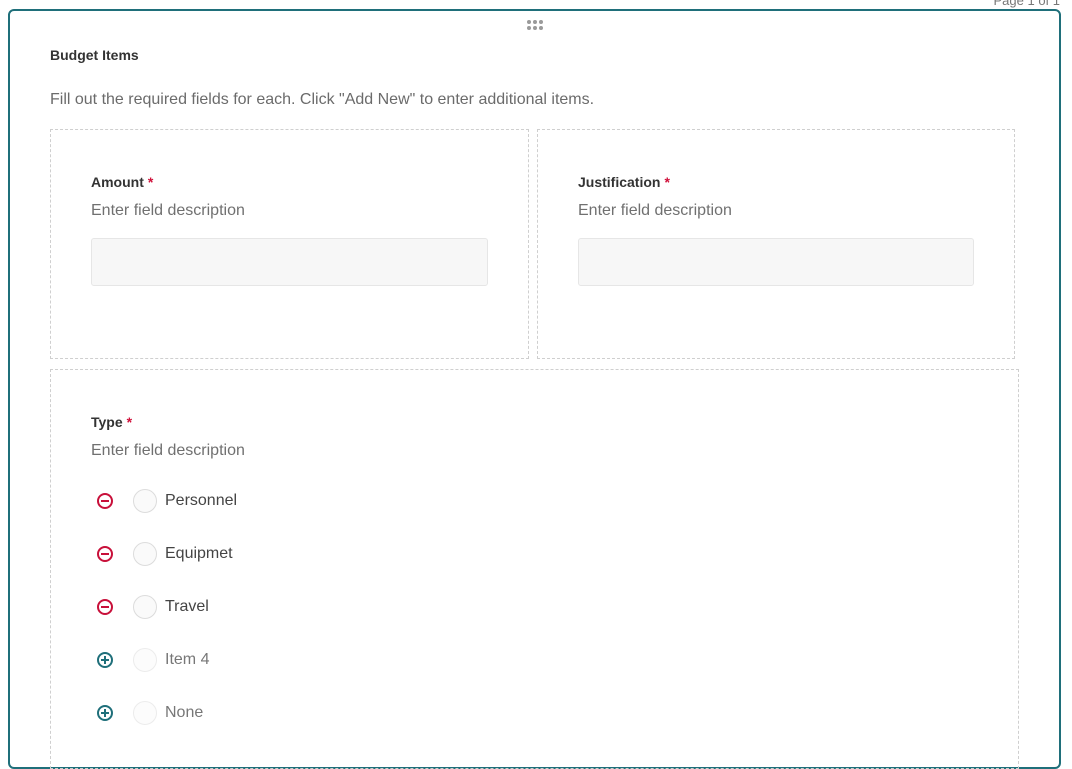  Describe the element at coordinates (184, 712) in the screenshot. I see `option-label: None` at that location.